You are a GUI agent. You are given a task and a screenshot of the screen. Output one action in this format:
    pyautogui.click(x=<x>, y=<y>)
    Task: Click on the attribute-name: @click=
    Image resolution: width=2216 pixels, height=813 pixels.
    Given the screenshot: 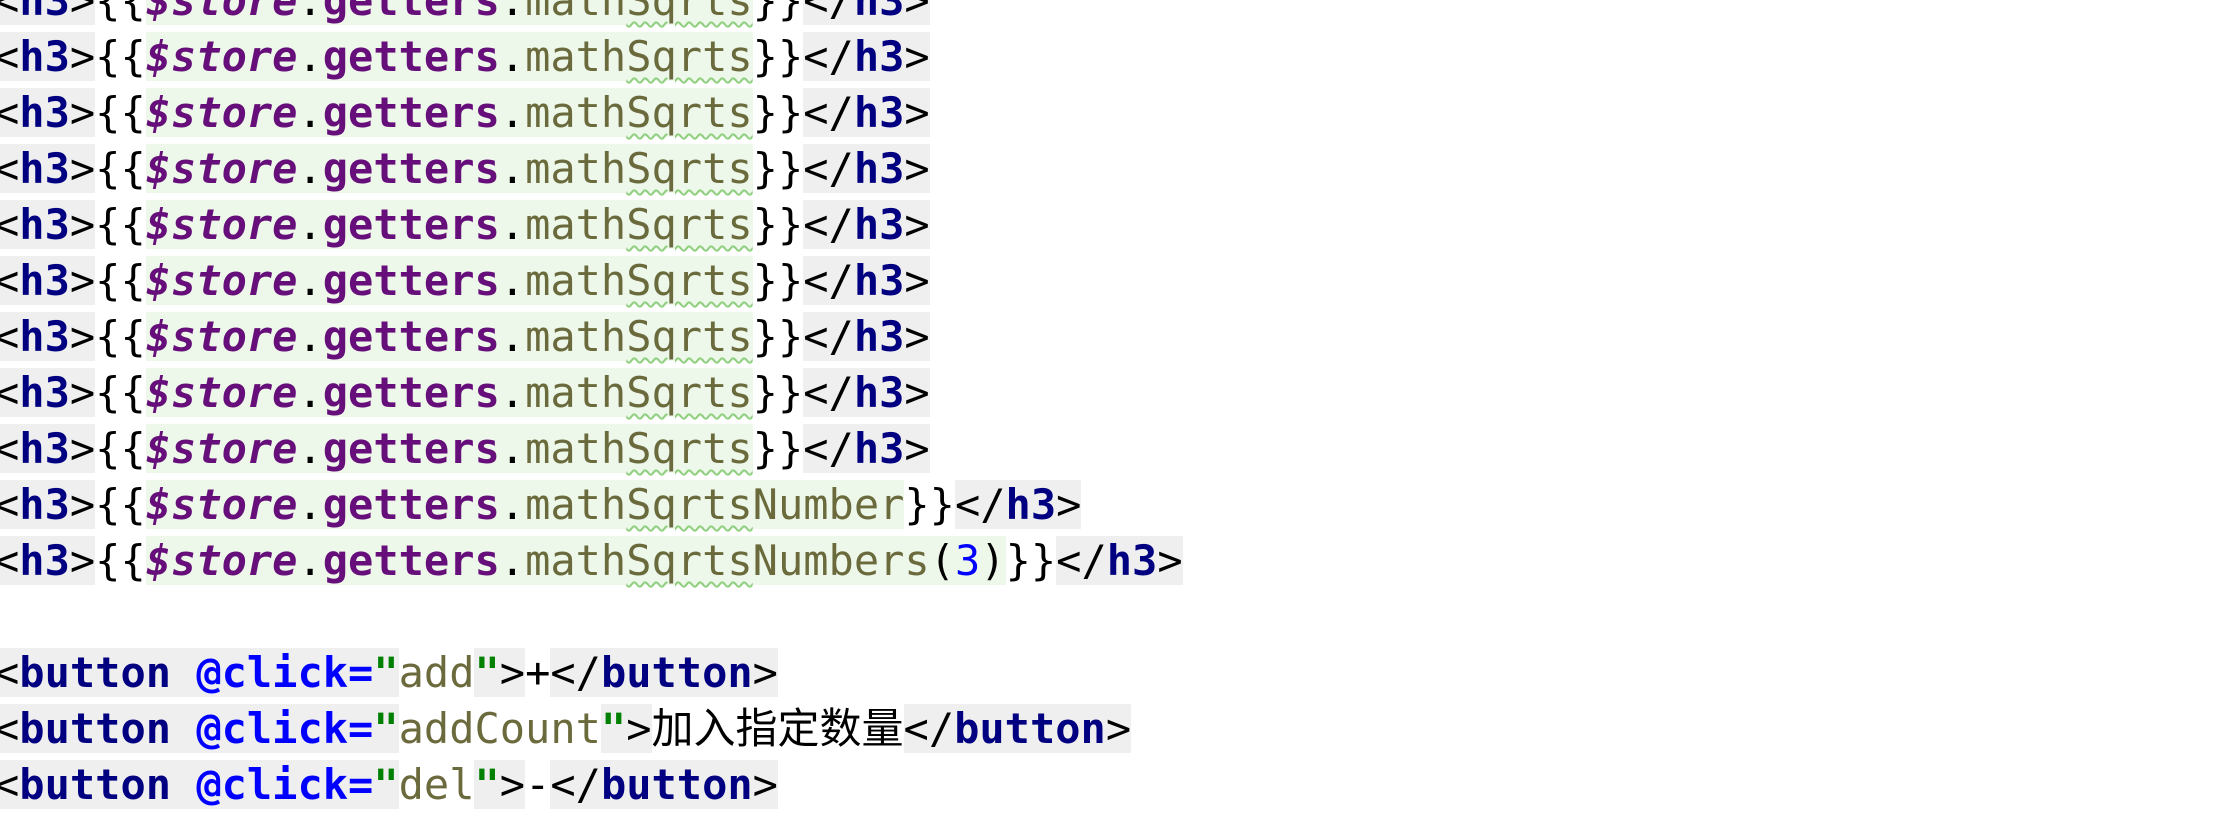 What is the action you would take?
    pyautogui.click(x=285, y=728)
    